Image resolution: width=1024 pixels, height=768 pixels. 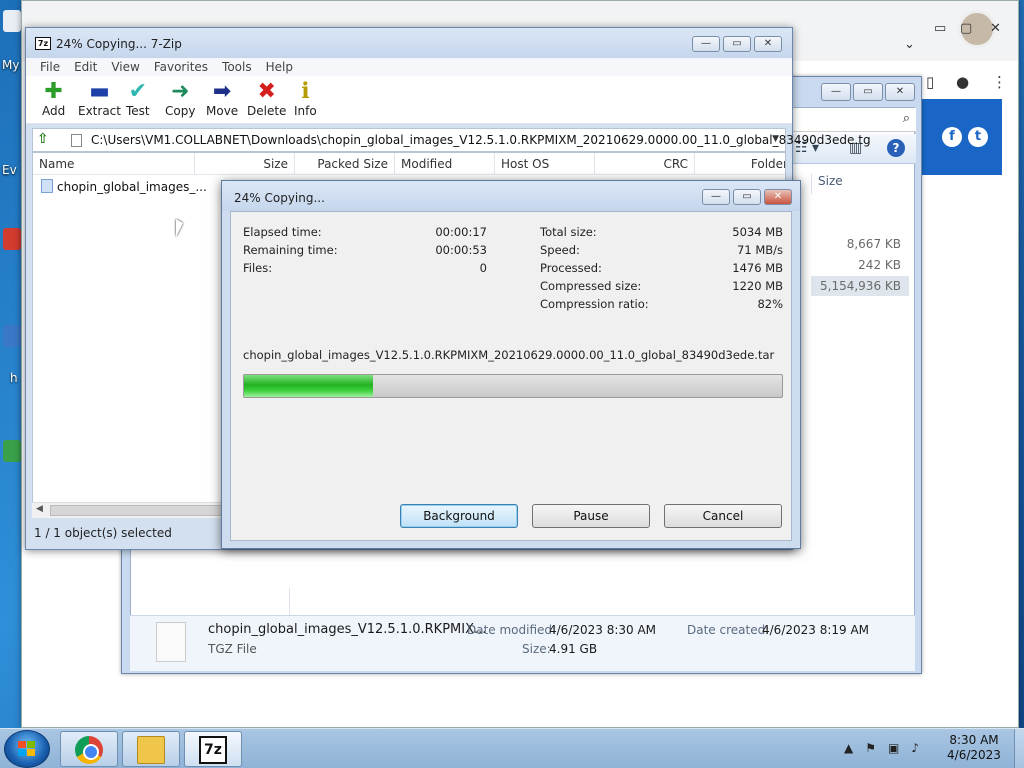 What do you see at coordinates (245, 164) in the screenshot?
I see `column-size: Size` at bounding box center [245, 164].